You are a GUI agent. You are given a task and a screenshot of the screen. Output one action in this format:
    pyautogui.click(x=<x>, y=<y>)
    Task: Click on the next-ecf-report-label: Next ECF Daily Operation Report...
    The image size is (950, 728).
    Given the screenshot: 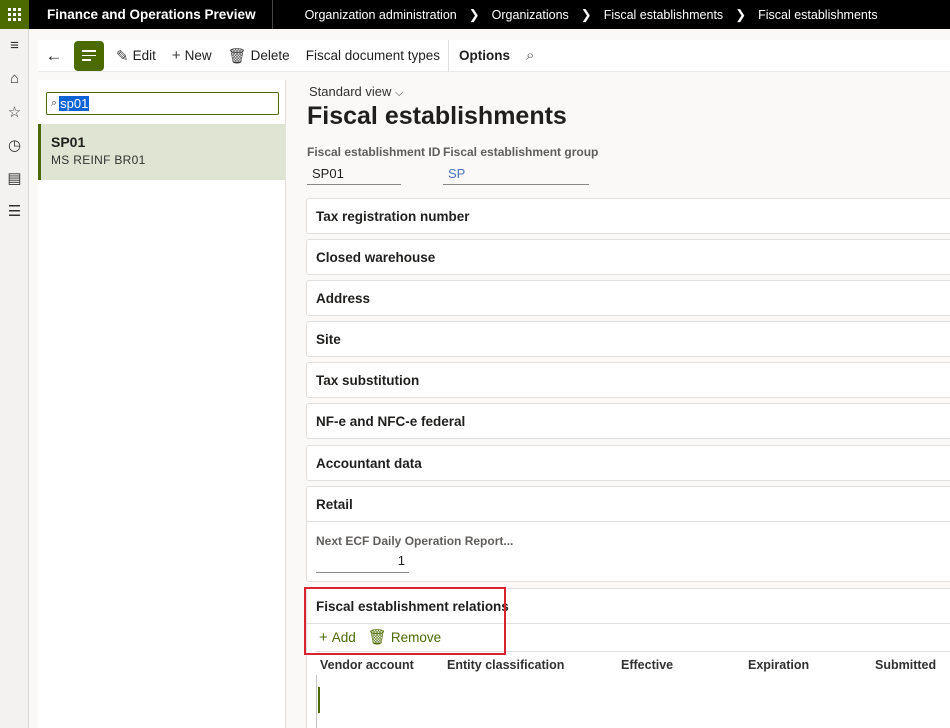 What is the action you would take?
    pyautogui.click(x=415, y=541)
    